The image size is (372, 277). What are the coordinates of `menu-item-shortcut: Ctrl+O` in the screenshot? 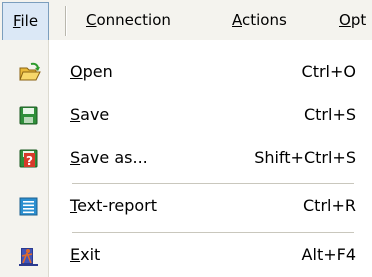 It's located at (328, 71).